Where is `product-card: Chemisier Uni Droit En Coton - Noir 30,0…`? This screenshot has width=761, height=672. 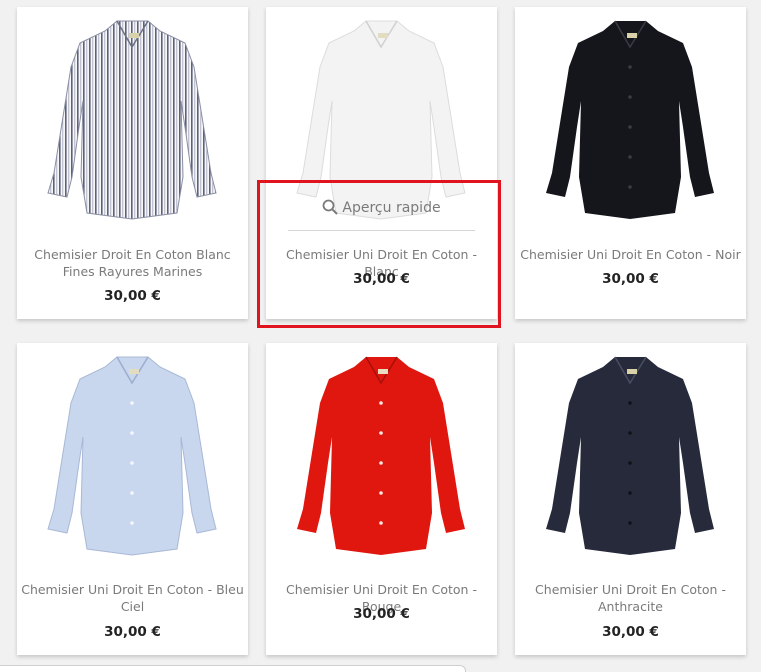 product-card: Chemisier Uni Droit En Coton - Noir 30,0… is located at coordinates (630, 163).